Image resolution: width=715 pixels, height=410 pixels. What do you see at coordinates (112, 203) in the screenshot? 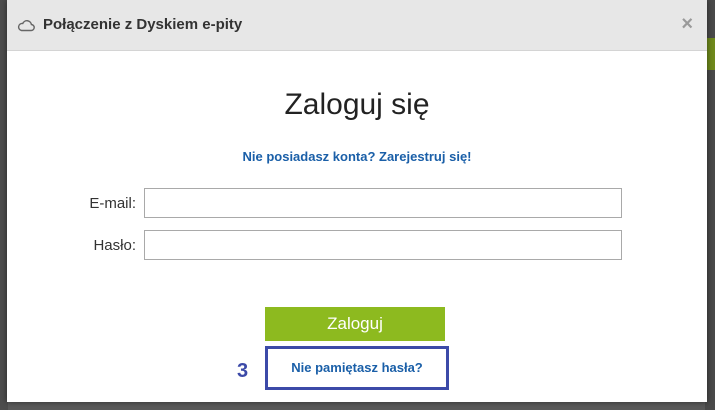
I see `email-label: E-mail:` at bounding box center [112, 203].